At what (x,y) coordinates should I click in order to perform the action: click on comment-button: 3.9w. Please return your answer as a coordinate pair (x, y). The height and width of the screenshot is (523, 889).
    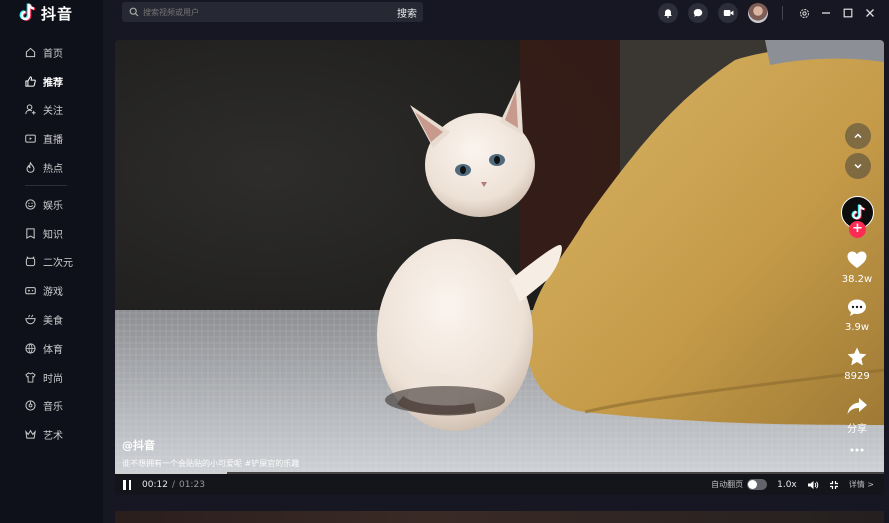
    Looking at the image, I should click on (857, 315).